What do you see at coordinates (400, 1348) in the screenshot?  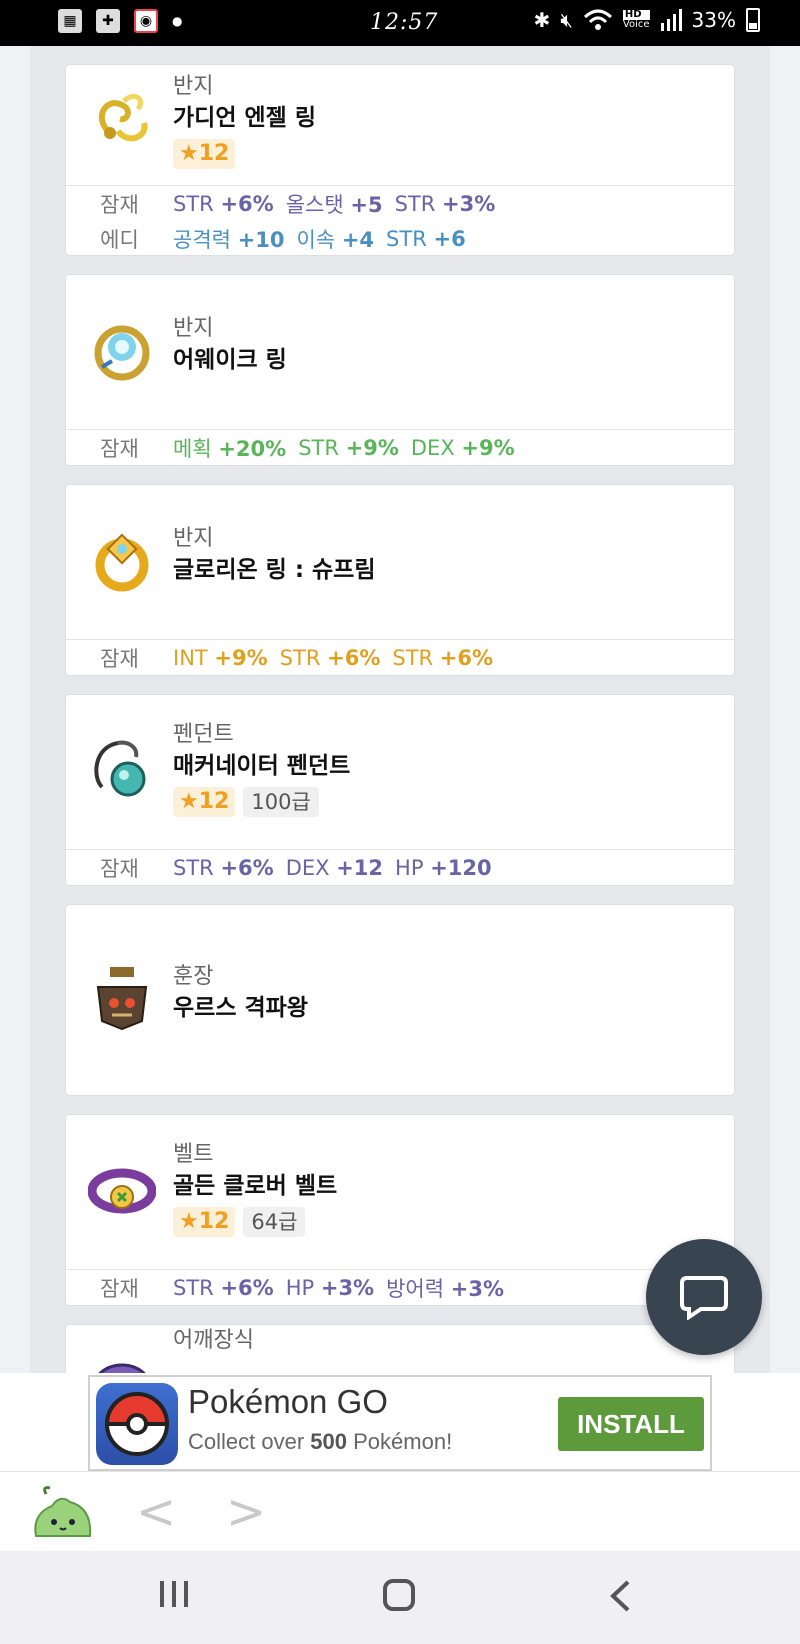 I see `item-card: 어깨장식` at bounding box center [400, 1348].